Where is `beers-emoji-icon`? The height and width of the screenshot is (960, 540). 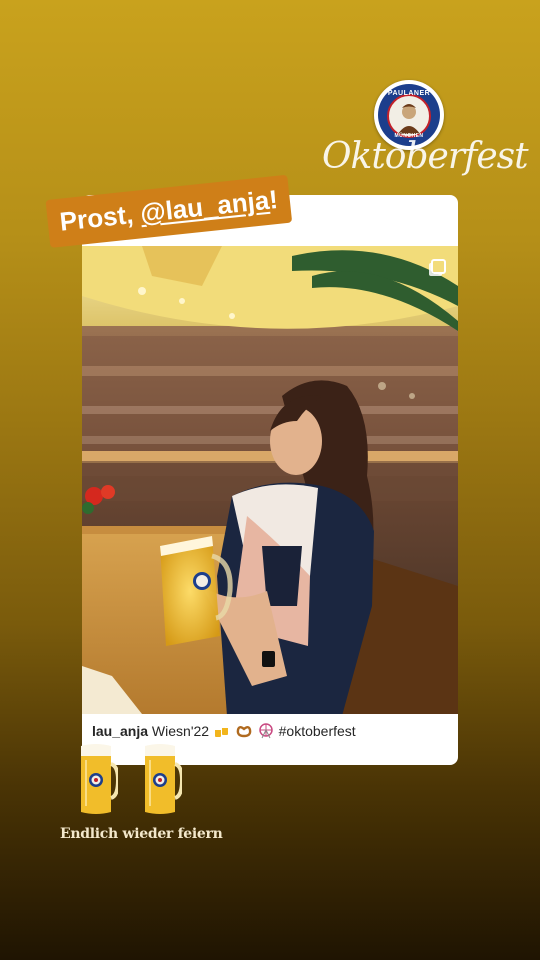
beers-emoji-icon is located at coordinates (222, 732).